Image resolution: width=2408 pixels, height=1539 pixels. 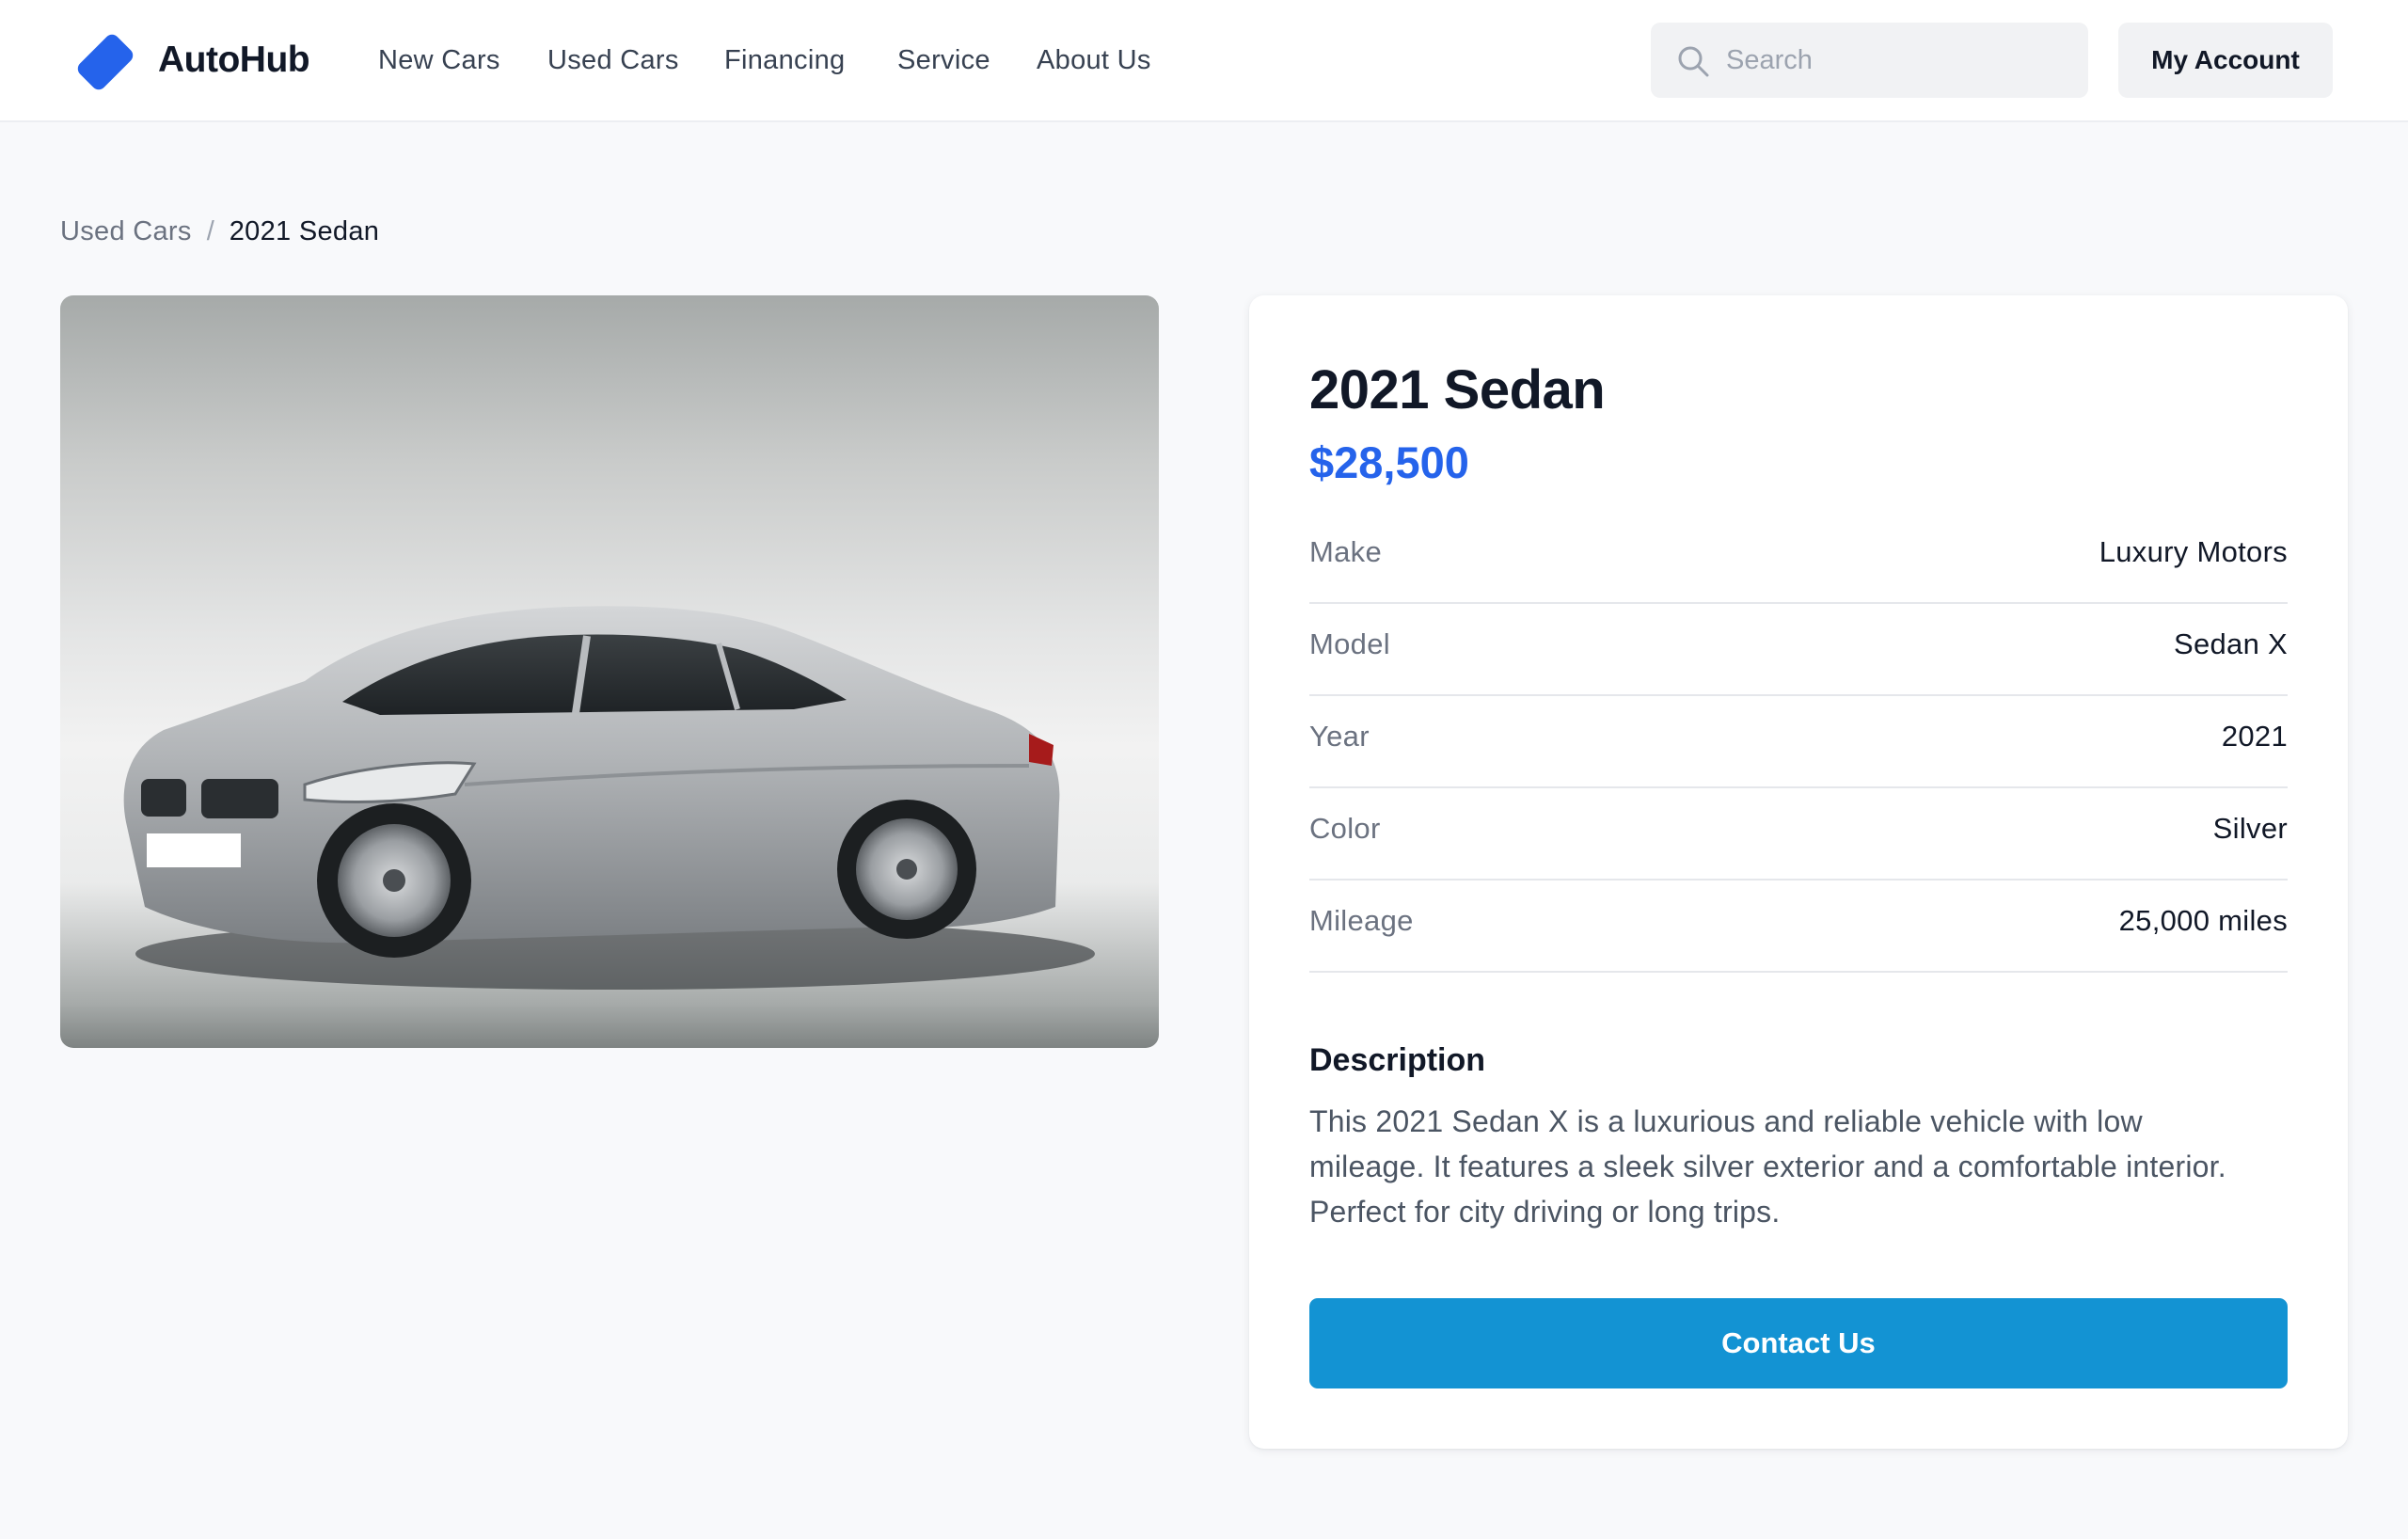 I want to click on search-input, so click(x=1900, y=60).